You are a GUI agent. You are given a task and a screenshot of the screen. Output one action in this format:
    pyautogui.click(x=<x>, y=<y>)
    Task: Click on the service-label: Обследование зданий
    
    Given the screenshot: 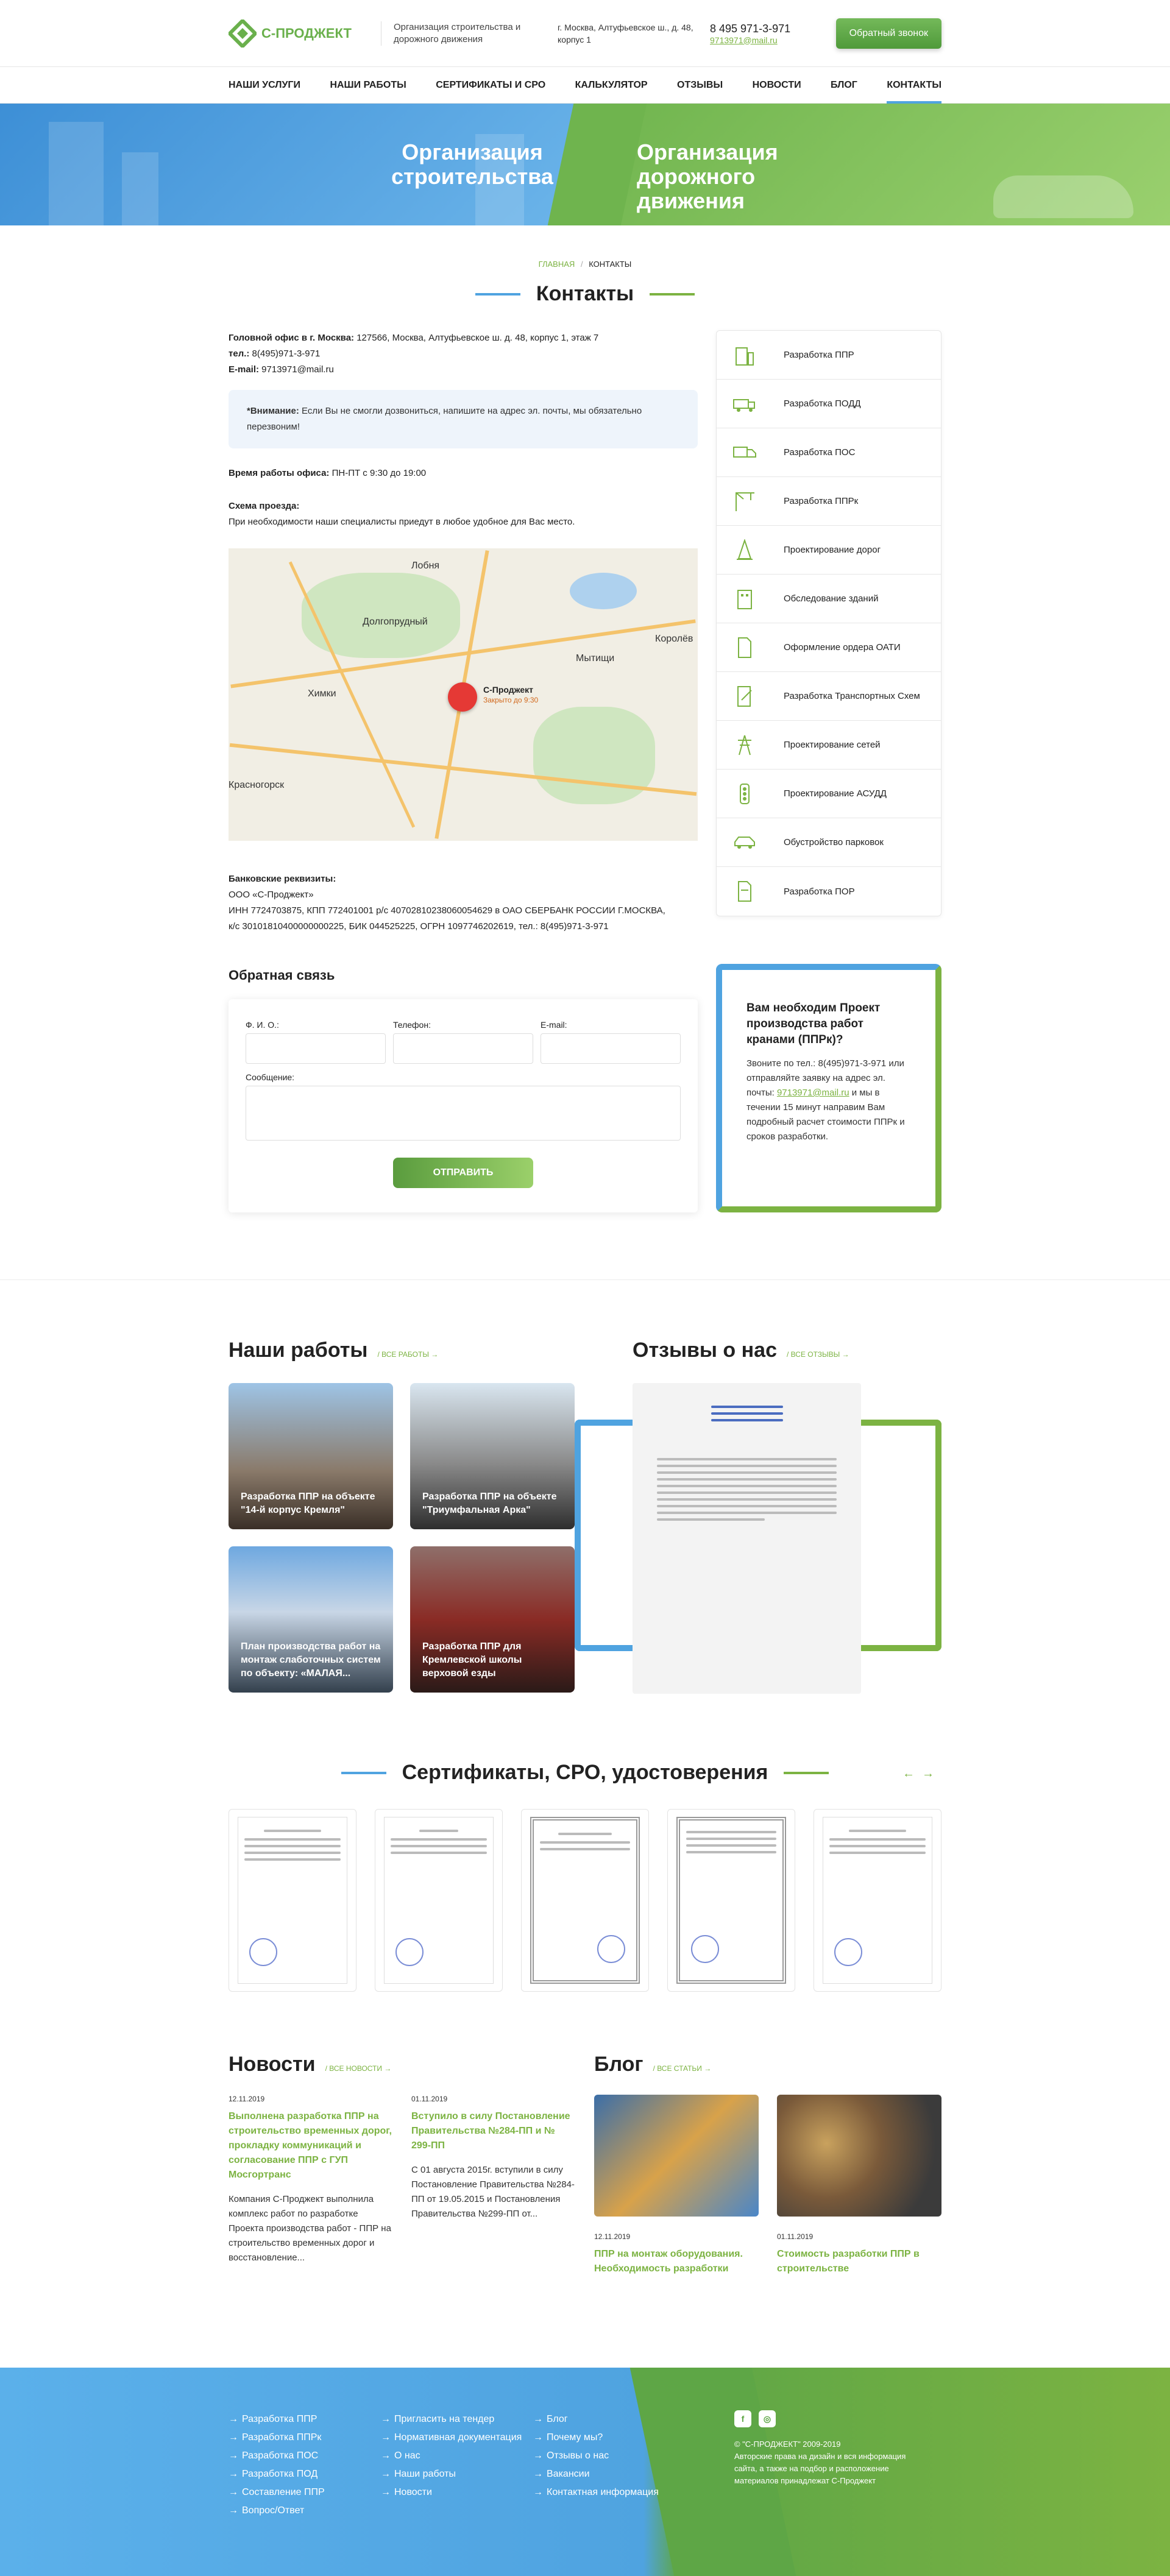 What is the action you would take?
    pyautogui.click(x=831, y=598)
    